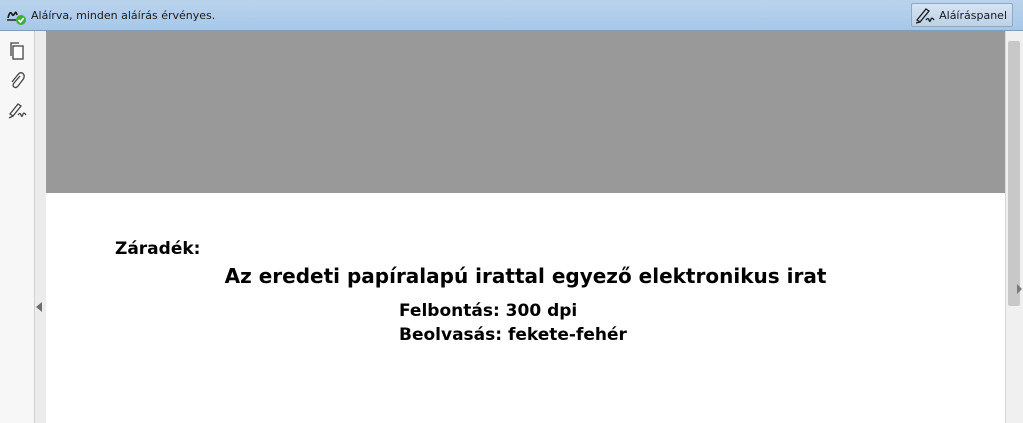 The height and width of the screenshot is (423, 1023). I want to click on collapse-pane-arrow-icon, so click(39, 307).